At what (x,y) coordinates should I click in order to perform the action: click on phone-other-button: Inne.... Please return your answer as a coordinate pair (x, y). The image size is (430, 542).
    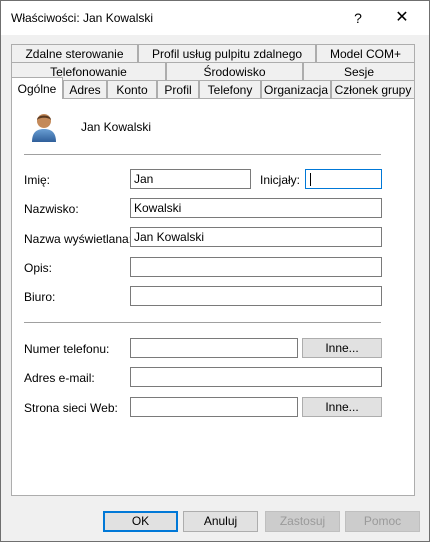
    Looking at the image, I should click on (342, 348).